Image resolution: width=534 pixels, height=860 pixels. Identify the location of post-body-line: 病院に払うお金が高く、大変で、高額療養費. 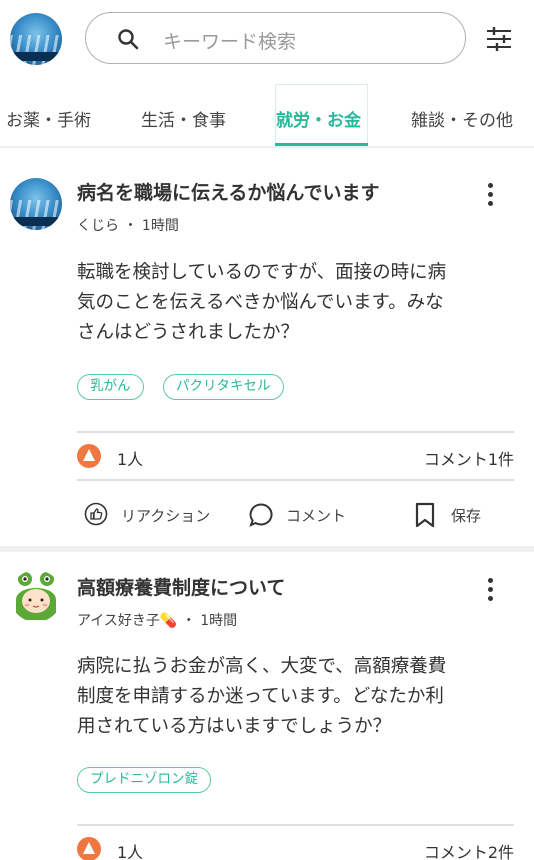
(262, 666).